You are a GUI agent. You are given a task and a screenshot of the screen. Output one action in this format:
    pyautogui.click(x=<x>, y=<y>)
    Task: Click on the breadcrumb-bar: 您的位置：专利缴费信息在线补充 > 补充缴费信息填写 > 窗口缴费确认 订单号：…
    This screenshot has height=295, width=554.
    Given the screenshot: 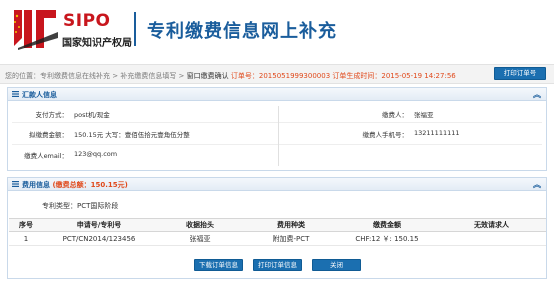 What is the action you would take?
    pyautogui.click(x=277, y=74)
    